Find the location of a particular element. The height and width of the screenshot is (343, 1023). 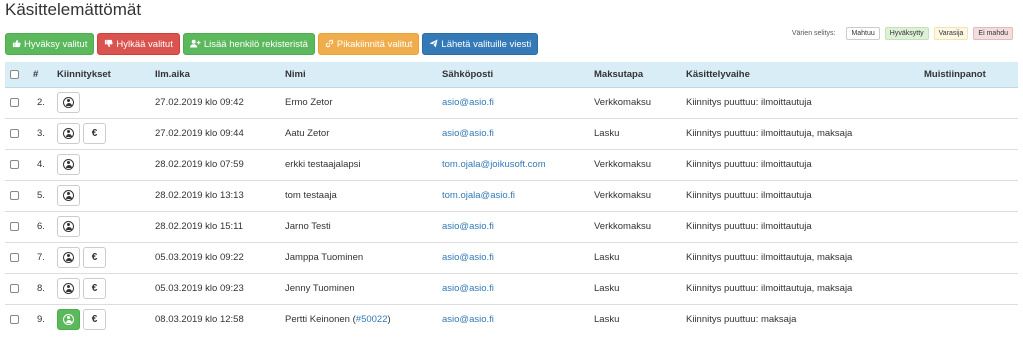

header-email: Sähköposti is located at coordinates (518, 75).